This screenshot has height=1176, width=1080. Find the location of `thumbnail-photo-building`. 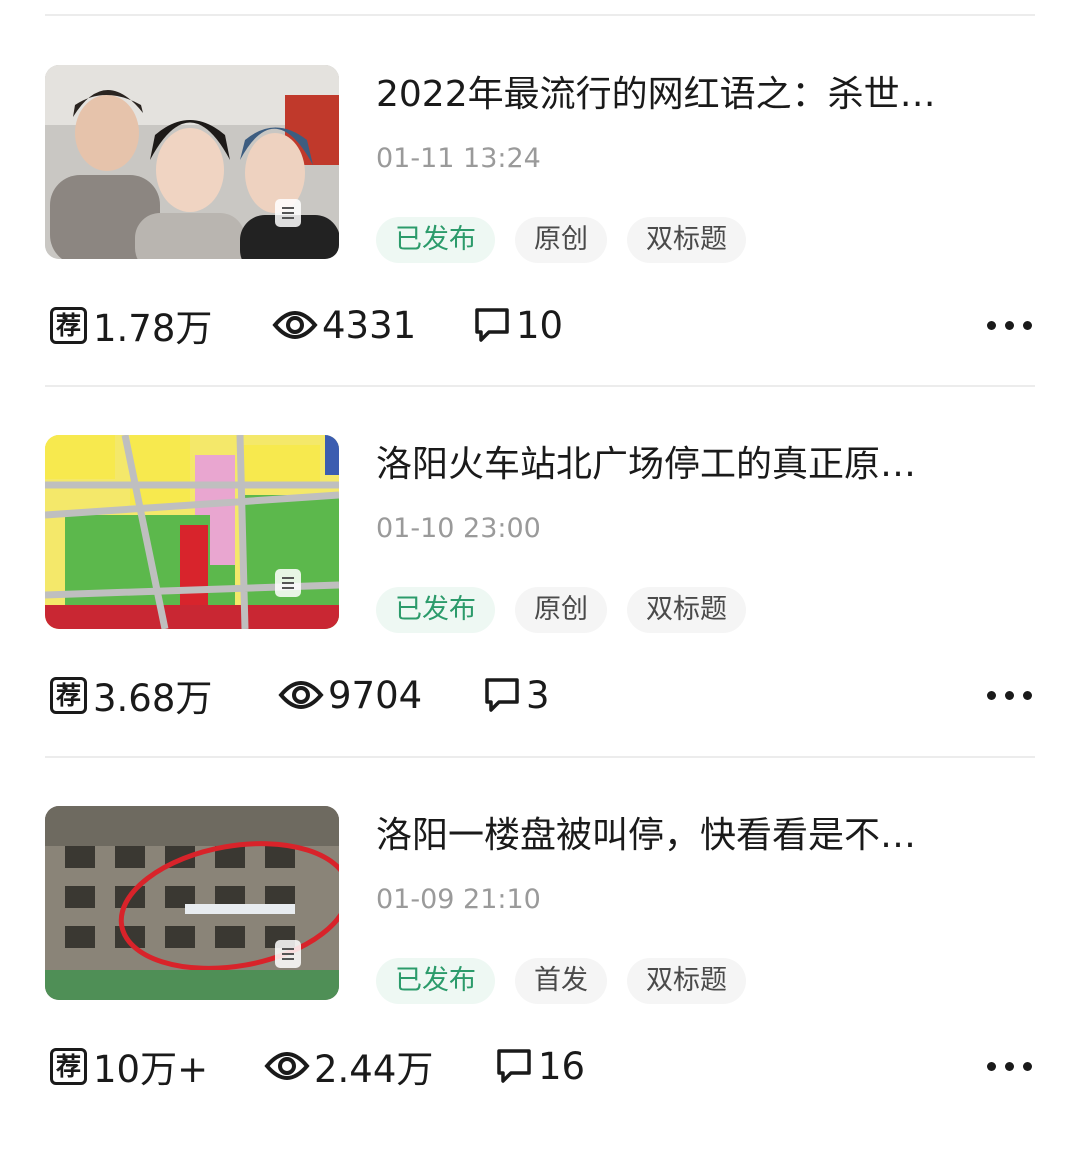

thumbnail-photo-building is located at coordinates (192, 903).